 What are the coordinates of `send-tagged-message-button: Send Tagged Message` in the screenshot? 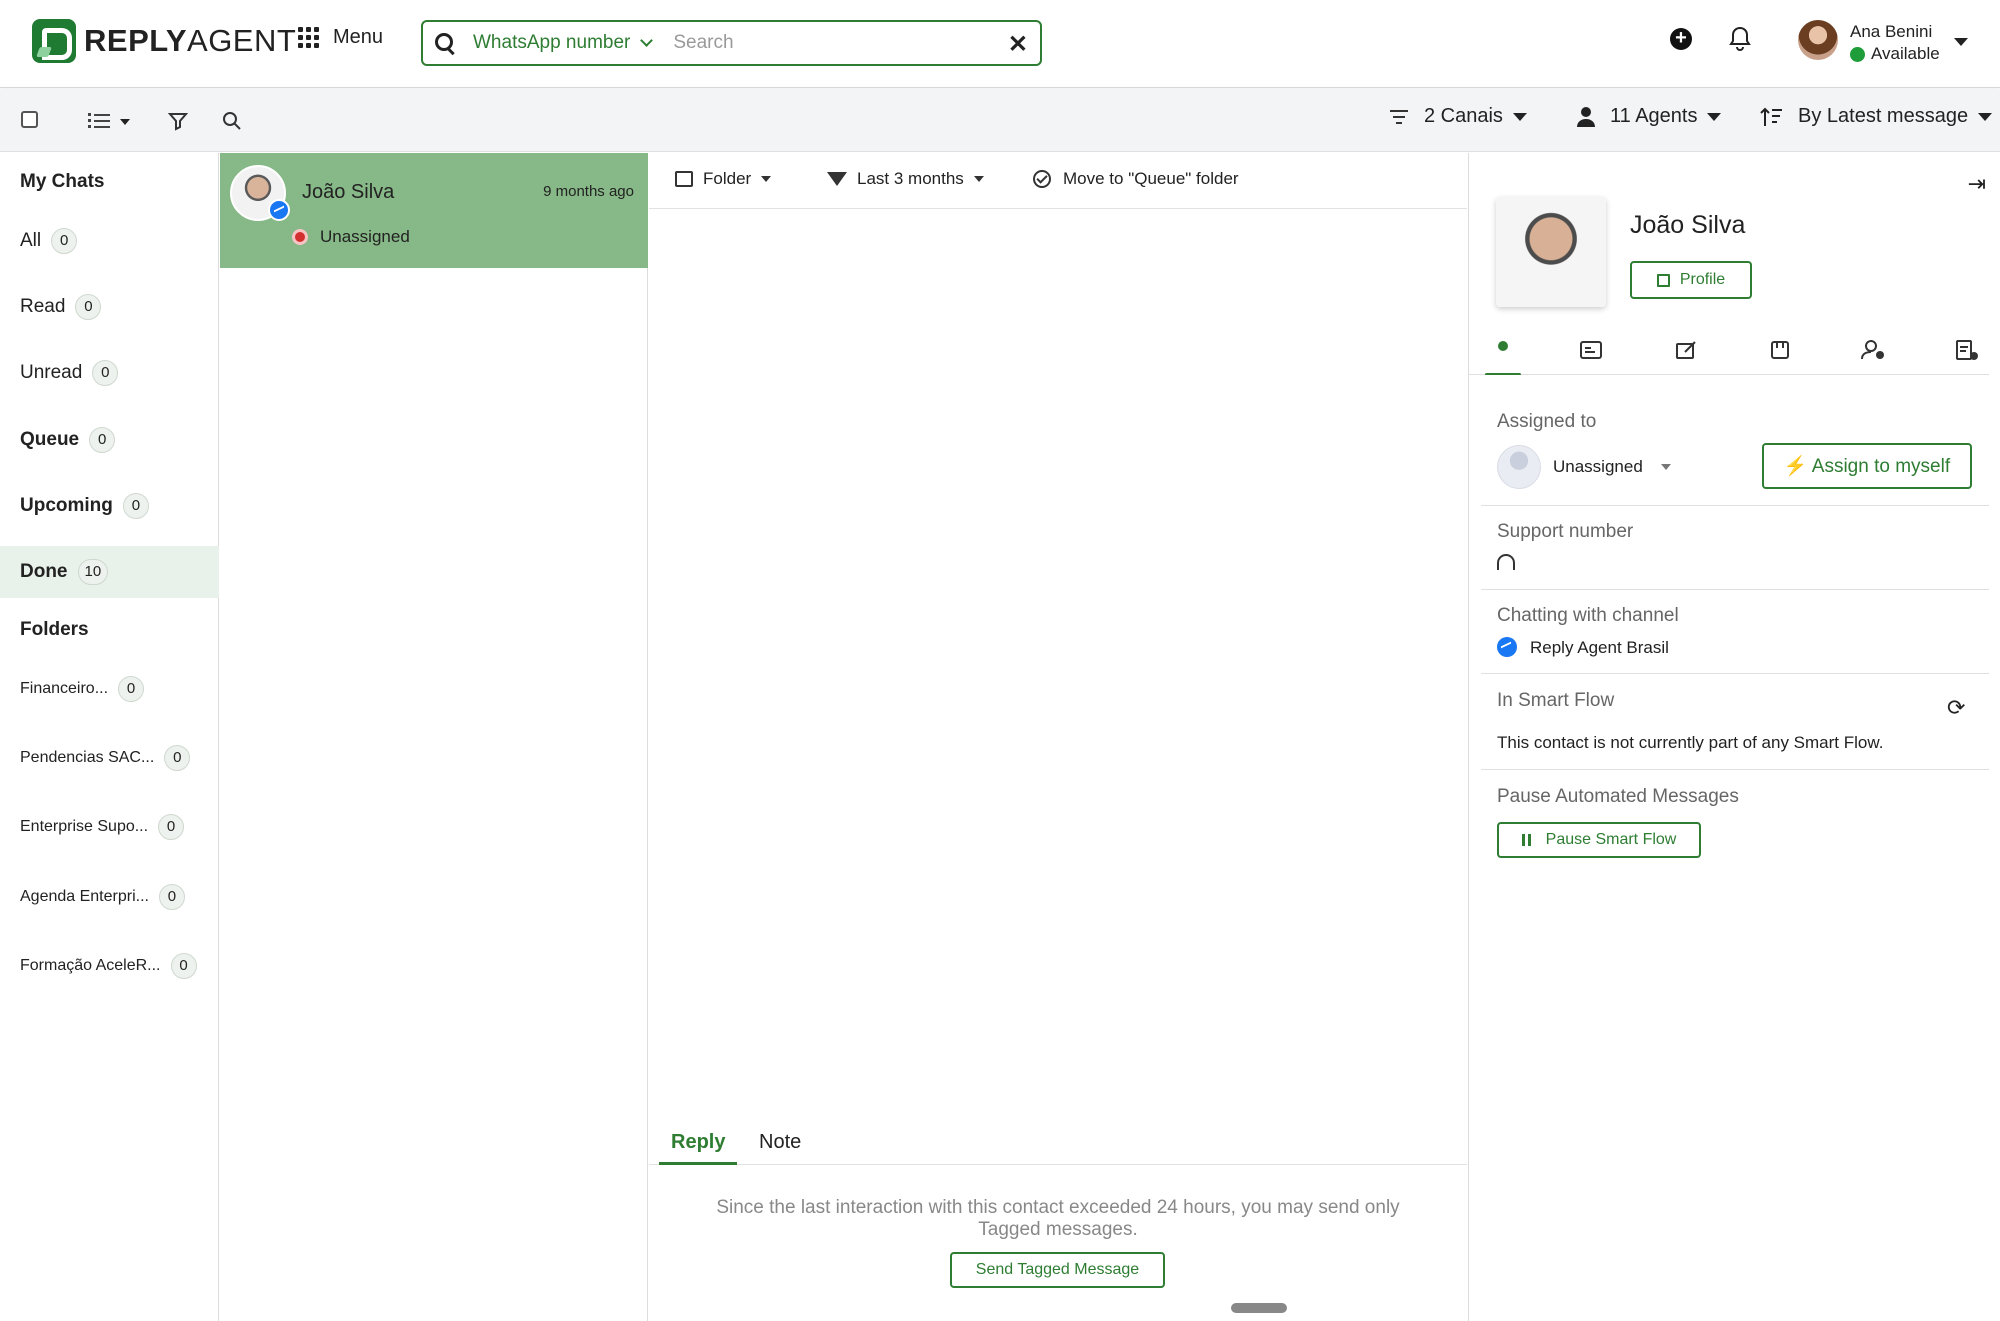 It's located at (1057, 1270).